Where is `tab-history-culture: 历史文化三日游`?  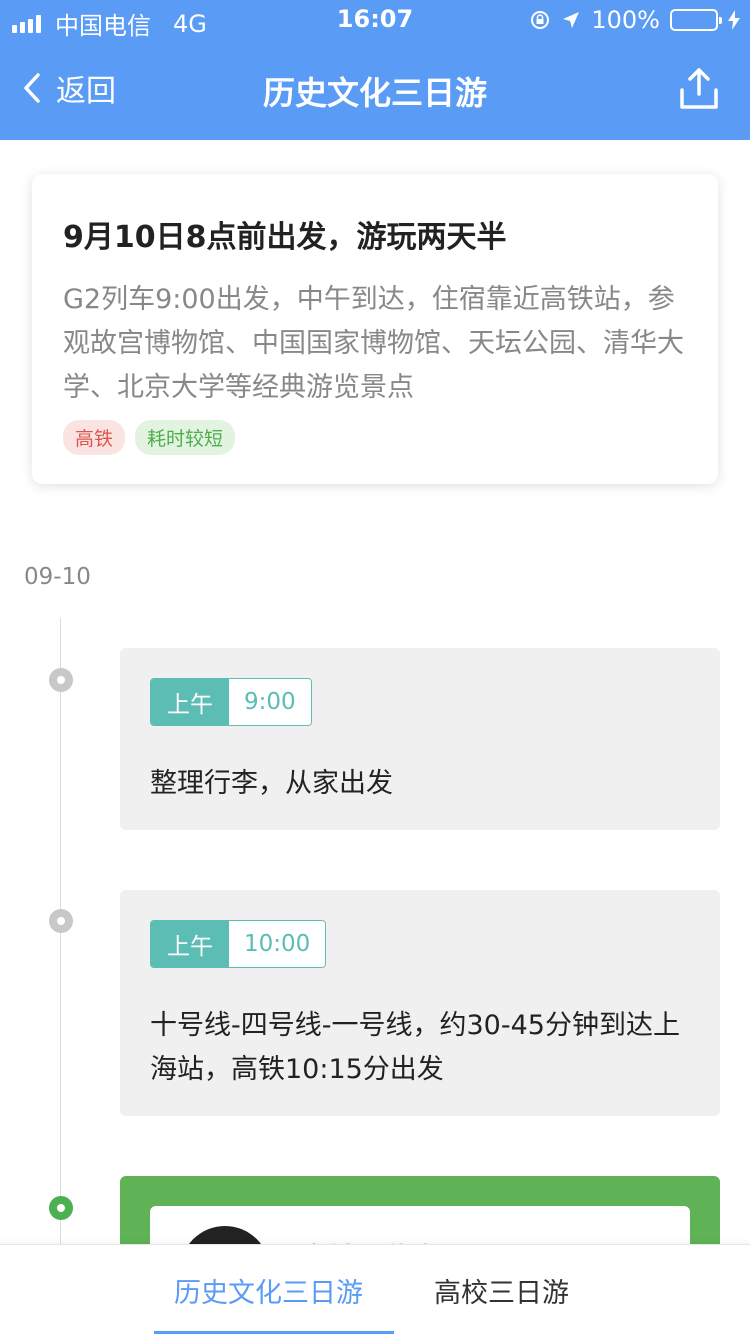
tab-history-culture: 历史文化三日游 is located at coordinates (268, 1290).